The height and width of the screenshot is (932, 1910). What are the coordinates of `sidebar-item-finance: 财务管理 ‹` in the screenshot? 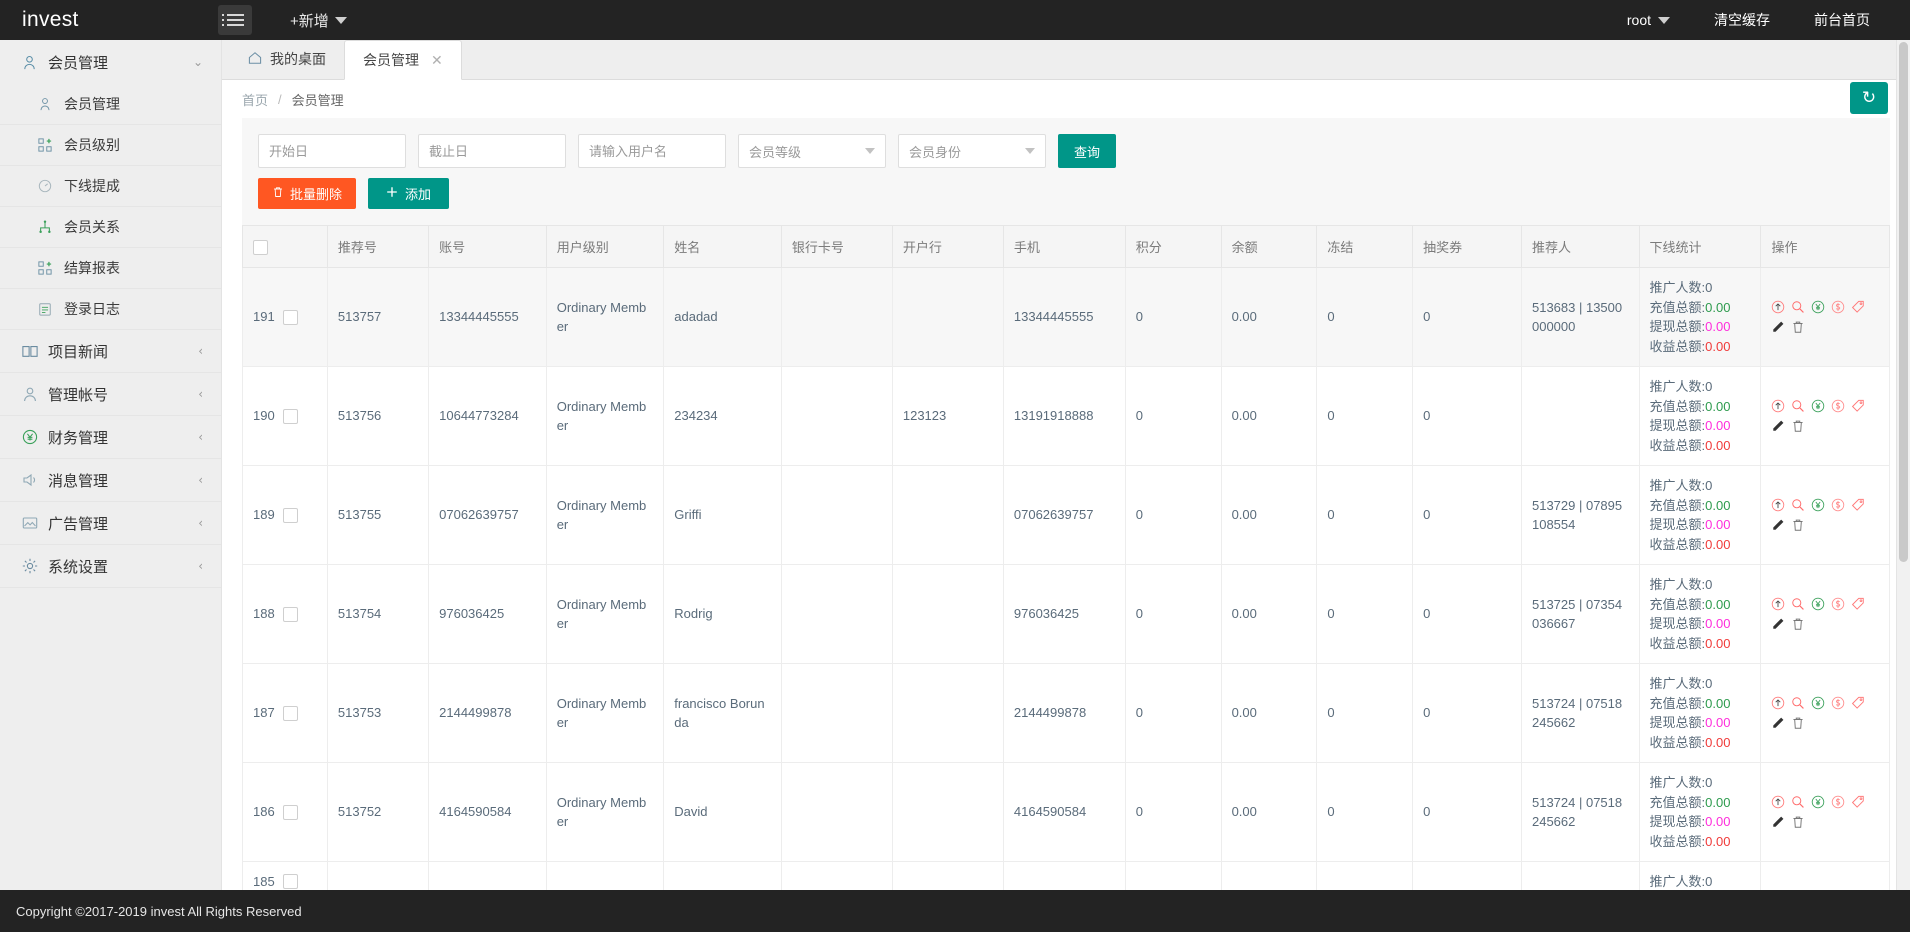 It's located at (110, 437).